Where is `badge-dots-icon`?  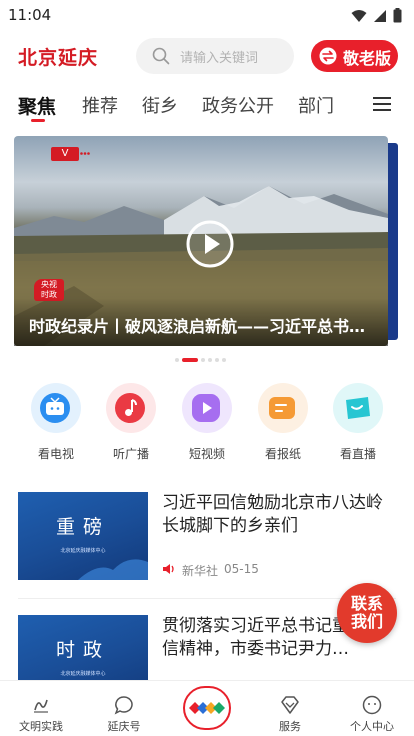
badge-dots-icon is located at coordinates (85, 153).